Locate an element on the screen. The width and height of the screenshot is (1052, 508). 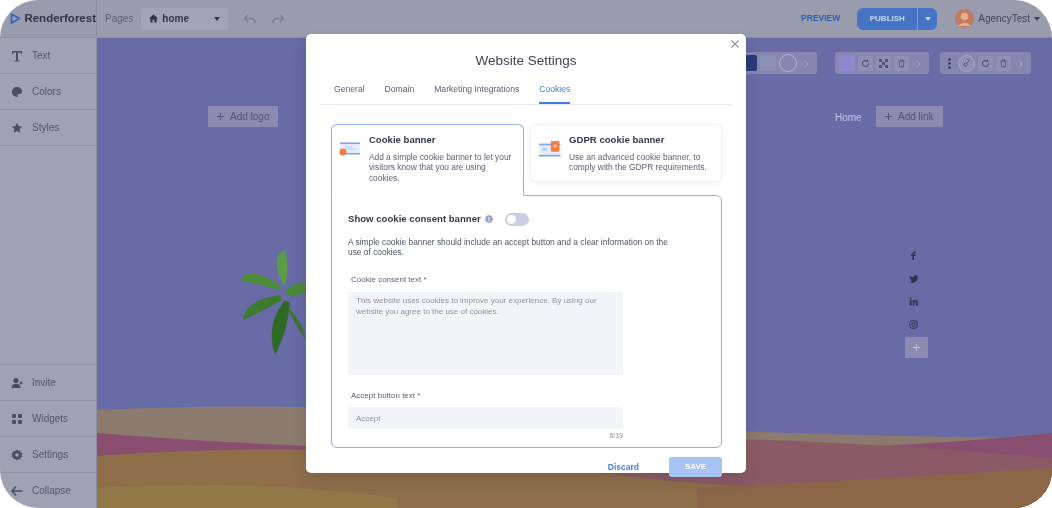
preview-button: PREVIEW is located at coordinates (821, 18).